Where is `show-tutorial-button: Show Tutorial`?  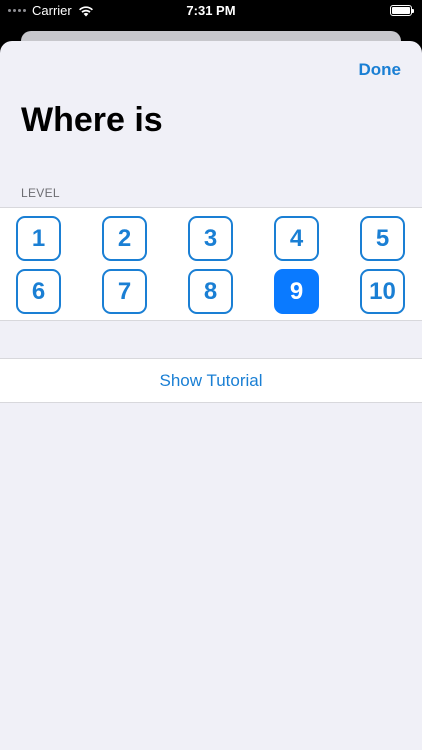
show-tutorial-button: Show Tutorial is located at coordinates (211, 380).